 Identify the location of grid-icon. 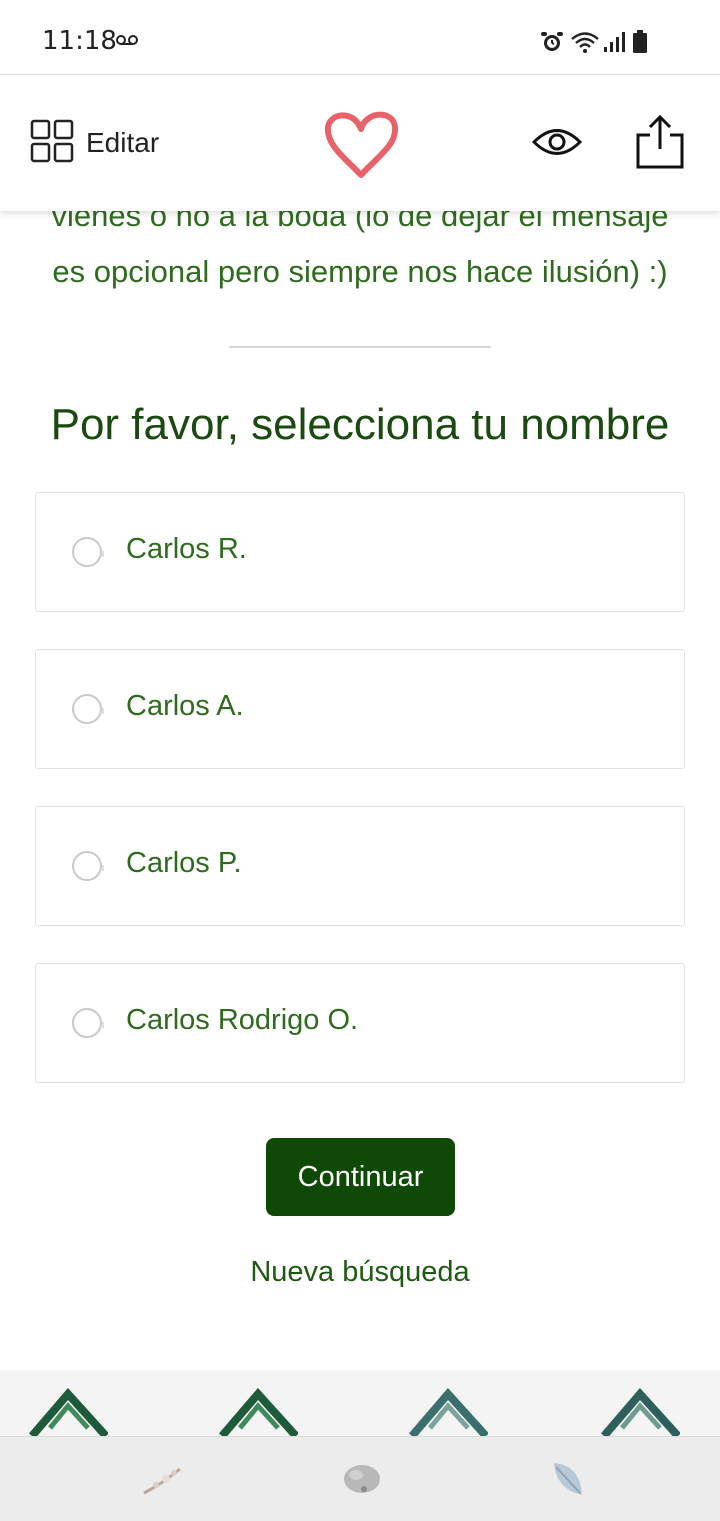
(52, 143).